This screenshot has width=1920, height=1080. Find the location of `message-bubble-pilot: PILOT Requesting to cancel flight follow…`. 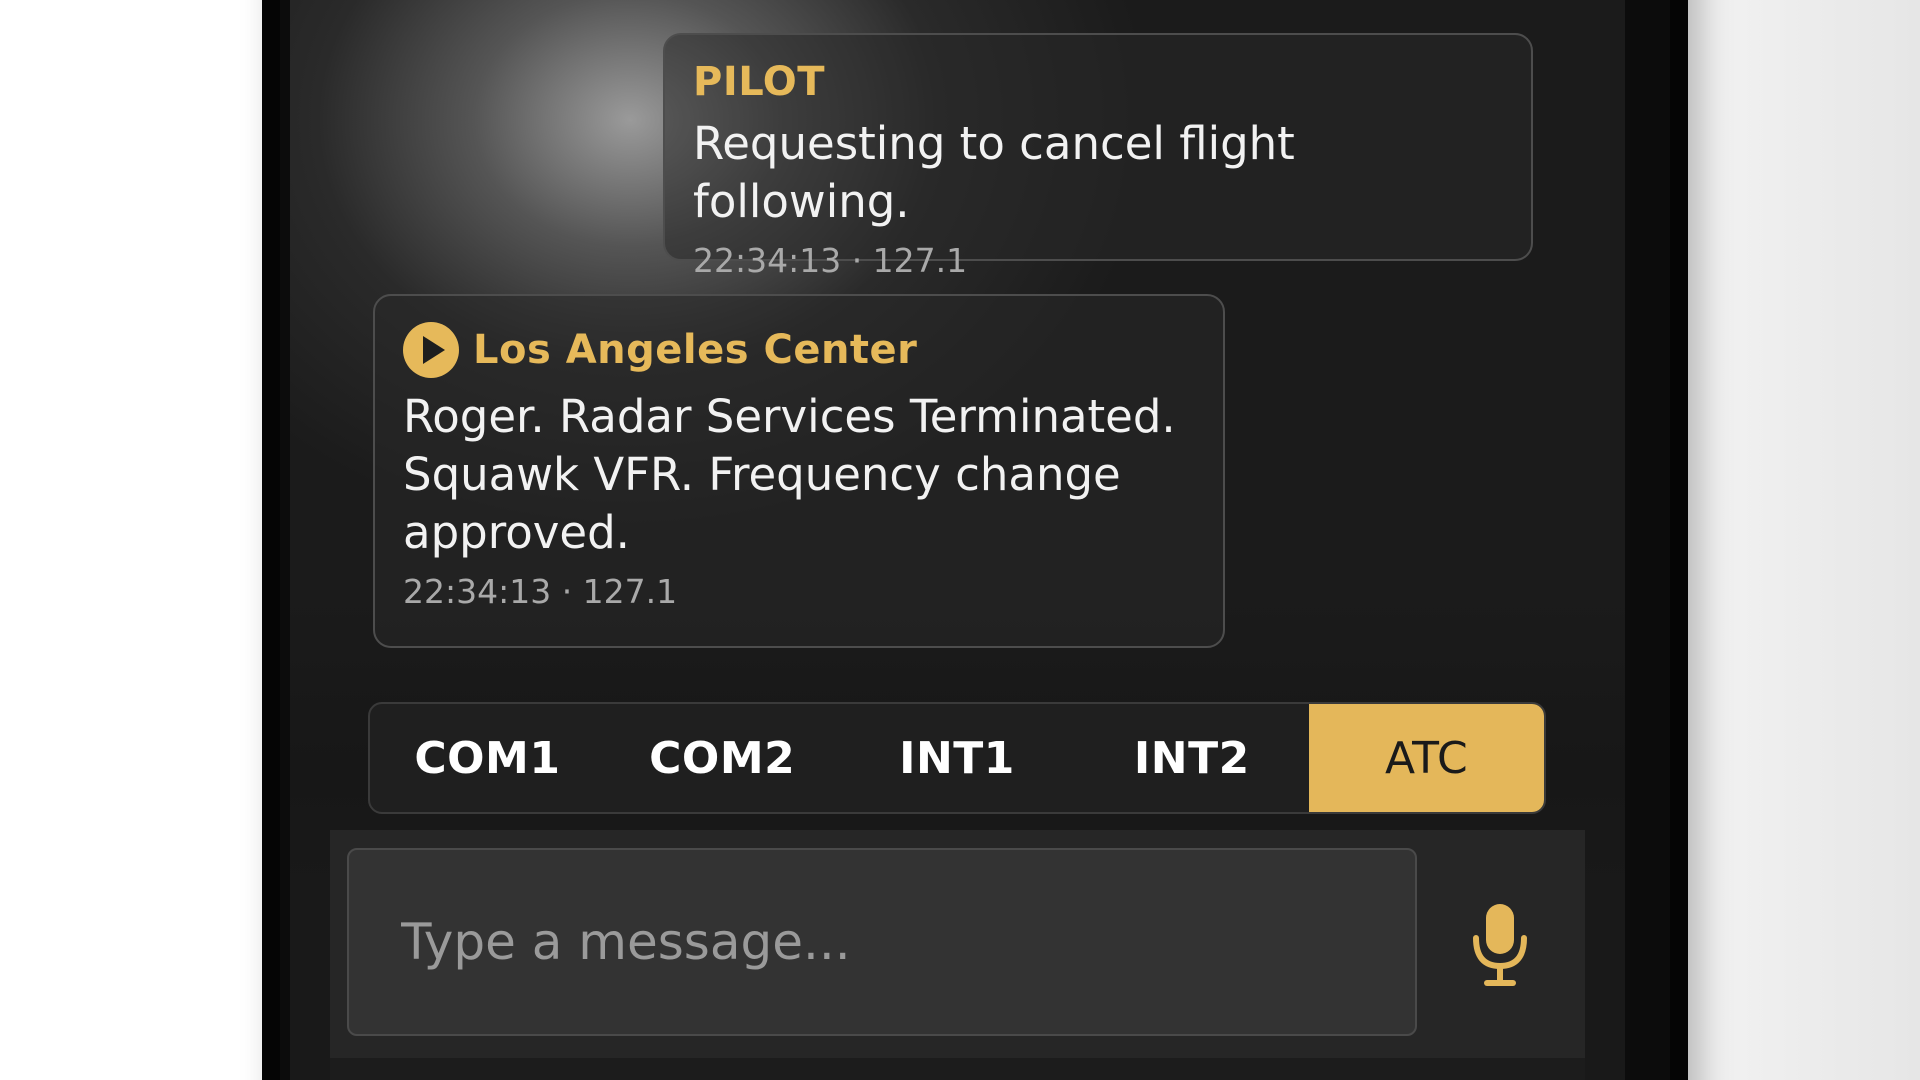

message-bubble-pilot: PILOT Requesting to cancel flight follow… is located at coordinates (1098, 156).